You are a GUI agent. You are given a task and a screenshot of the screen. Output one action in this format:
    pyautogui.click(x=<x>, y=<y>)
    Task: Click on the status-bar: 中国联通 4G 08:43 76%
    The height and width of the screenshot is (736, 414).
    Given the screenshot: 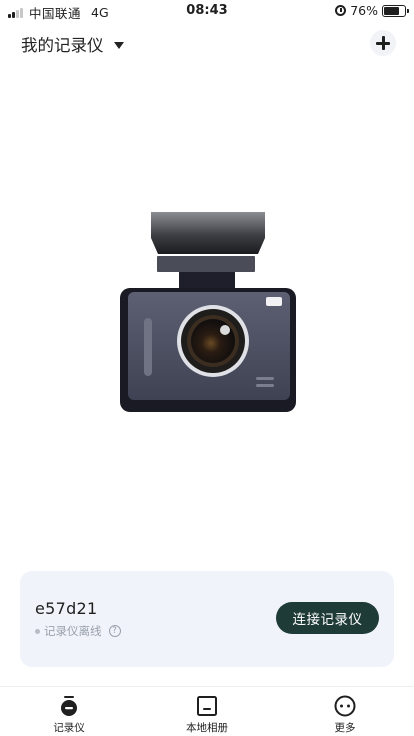 What is the action you would take?
    pyautogui.click(x=207, y=11)
    